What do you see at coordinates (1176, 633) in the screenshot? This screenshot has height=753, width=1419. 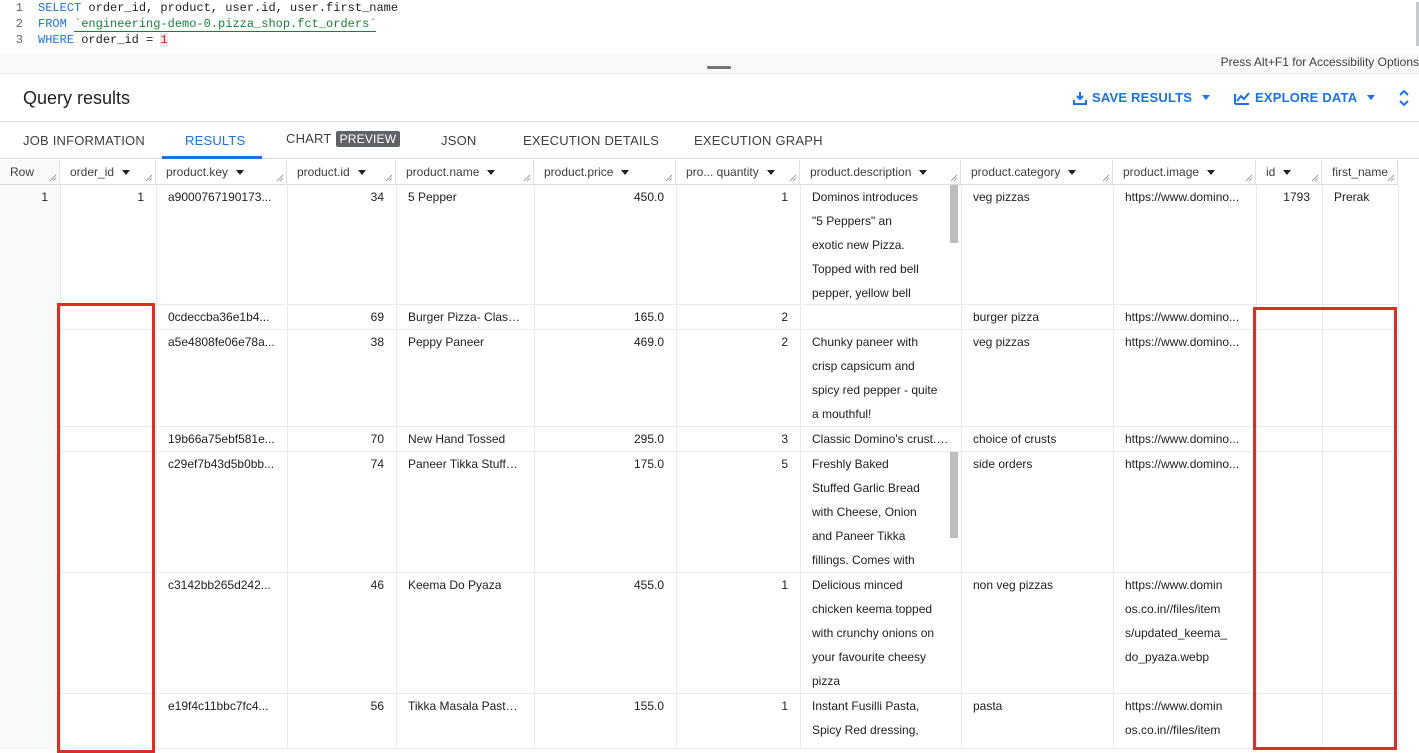 I see `cell-line: s/updated_keema_` at bounding box center [1176, 633].